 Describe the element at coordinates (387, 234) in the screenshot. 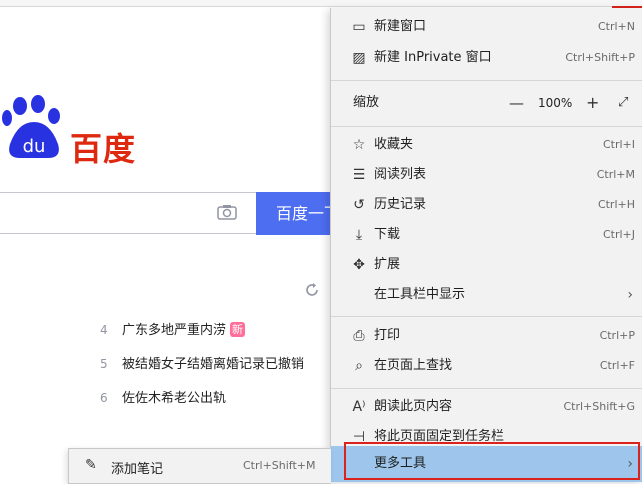

I see `menu-item-label: 下载` at that location.